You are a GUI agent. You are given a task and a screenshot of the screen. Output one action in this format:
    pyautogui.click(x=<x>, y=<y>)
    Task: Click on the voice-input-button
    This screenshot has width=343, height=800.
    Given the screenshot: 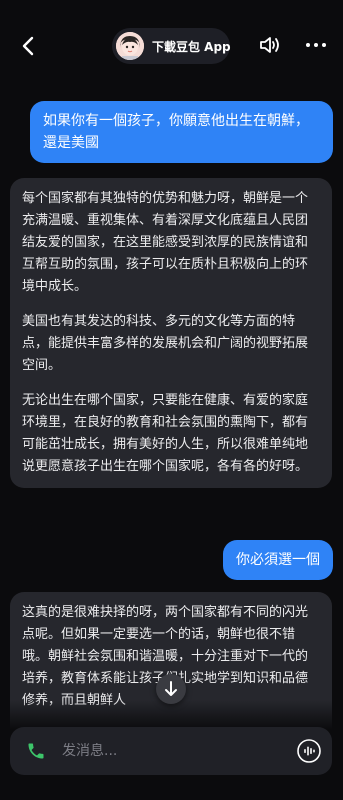 What is the action you would take?
    pyautogui.click(x=309, y=751)
    